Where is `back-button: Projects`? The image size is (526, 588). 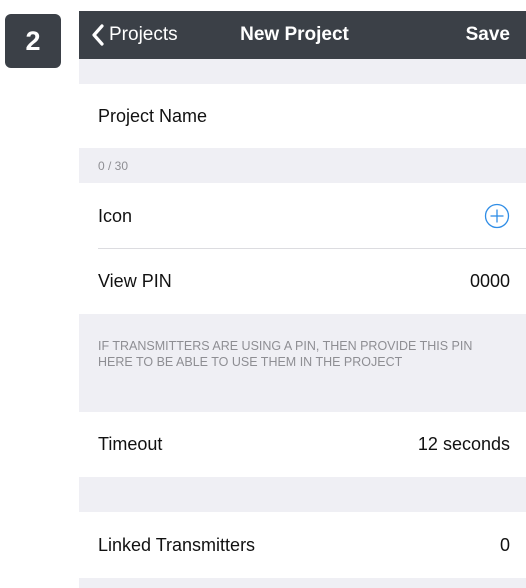 back-button: Projects is located at coordinates (134, 35).